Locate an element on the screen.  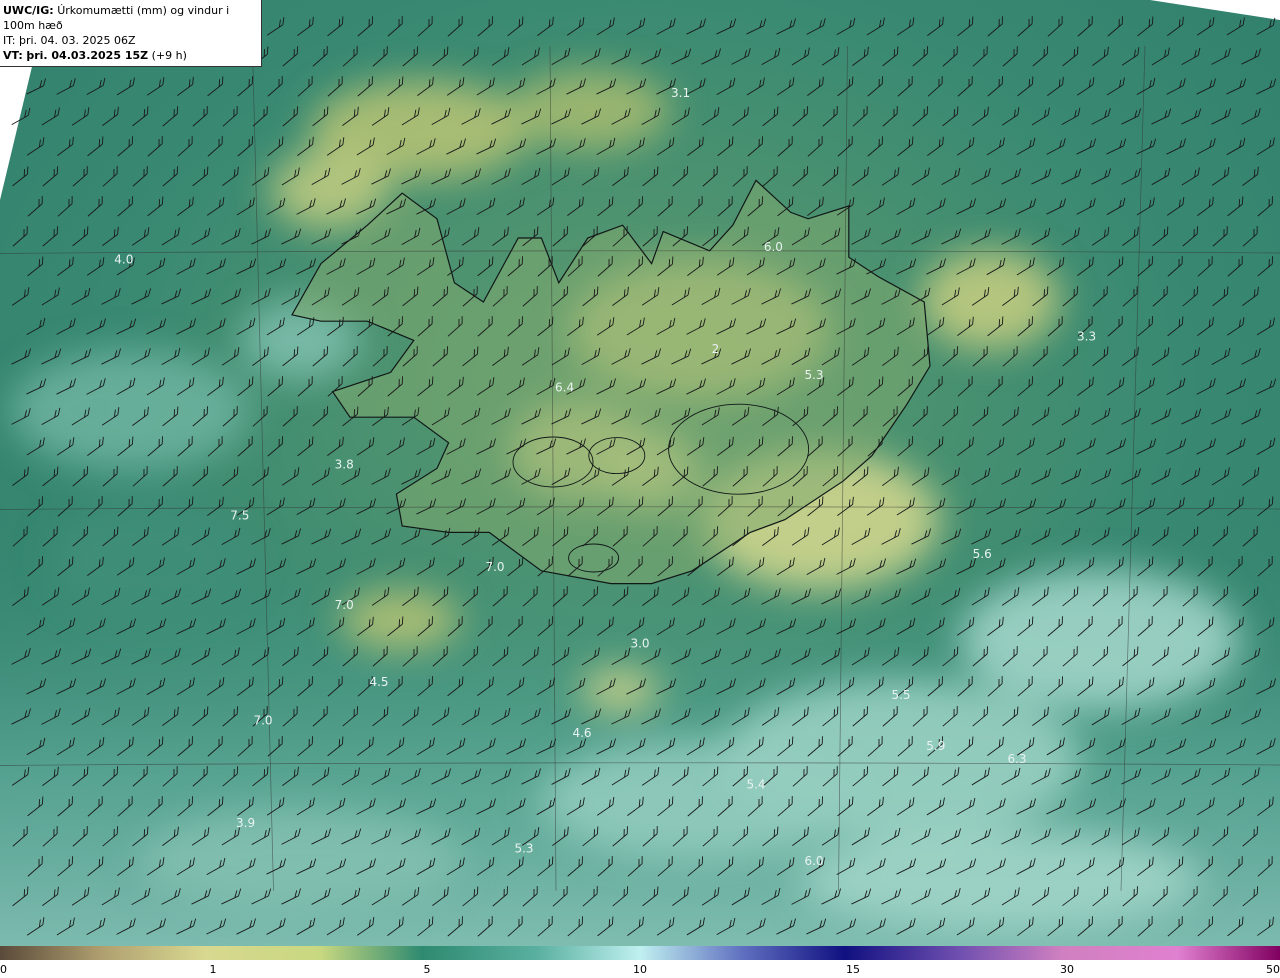
value-label: 6.3 is located at coordinates (1016, 759).